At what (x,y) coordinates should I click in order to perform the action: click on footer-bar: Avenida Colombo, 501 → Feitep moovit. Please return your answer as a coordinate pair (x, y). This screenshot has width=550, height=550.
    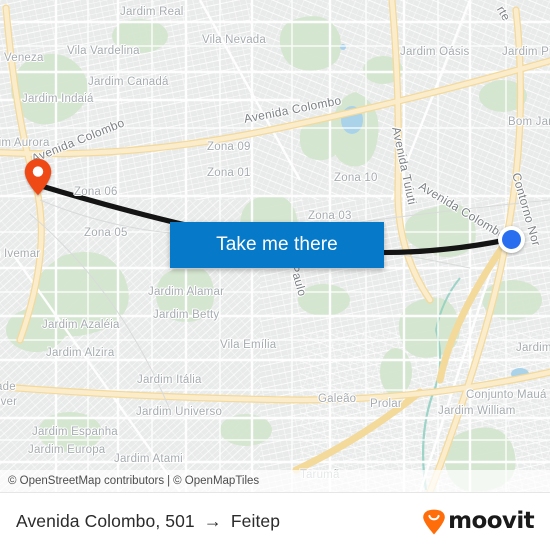
    Looking at the image, I should click on (275, 521).